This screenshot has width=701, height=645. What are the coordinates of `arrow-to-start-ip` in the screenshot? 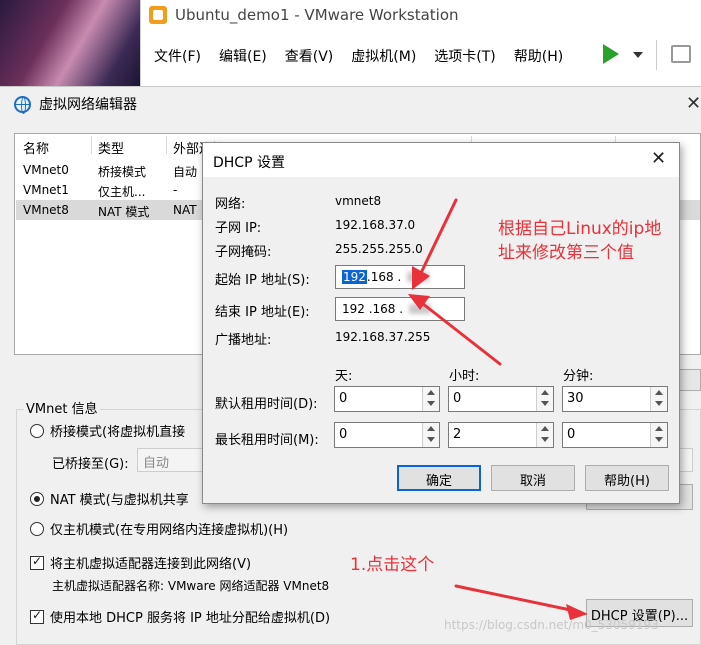 It's located at (438, 237).